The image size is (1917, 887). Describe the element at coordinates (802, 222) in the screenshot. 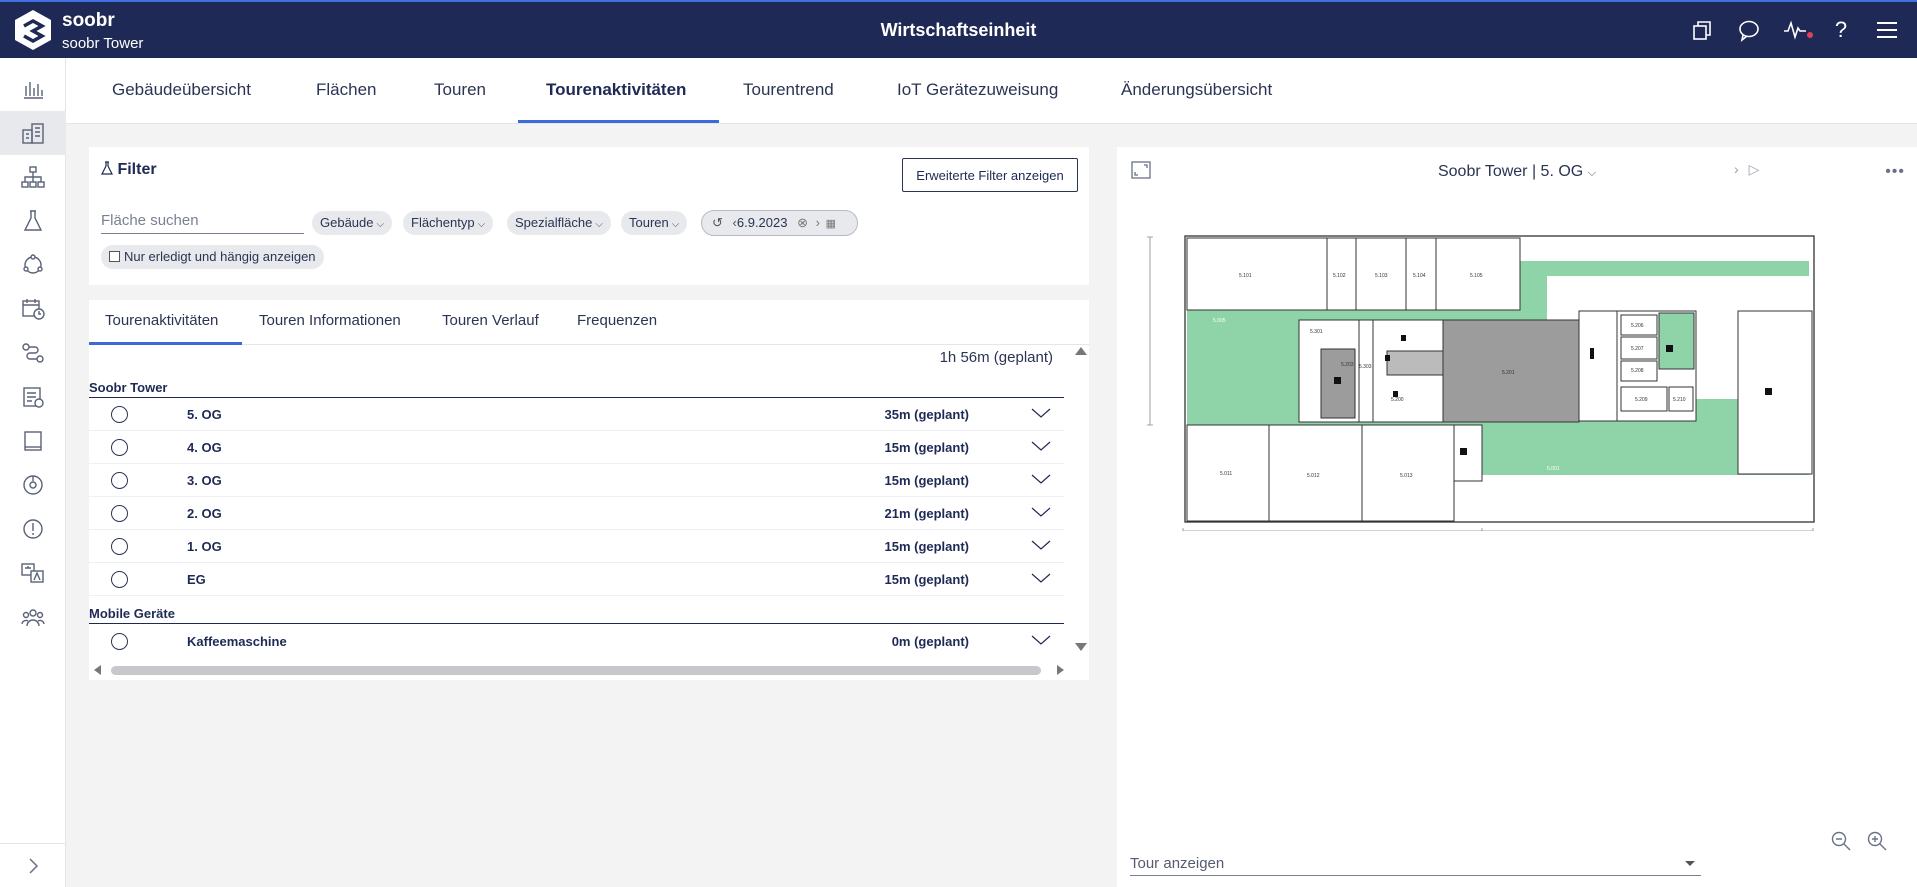

I see `clear-date-icon: ⊗` at that location.